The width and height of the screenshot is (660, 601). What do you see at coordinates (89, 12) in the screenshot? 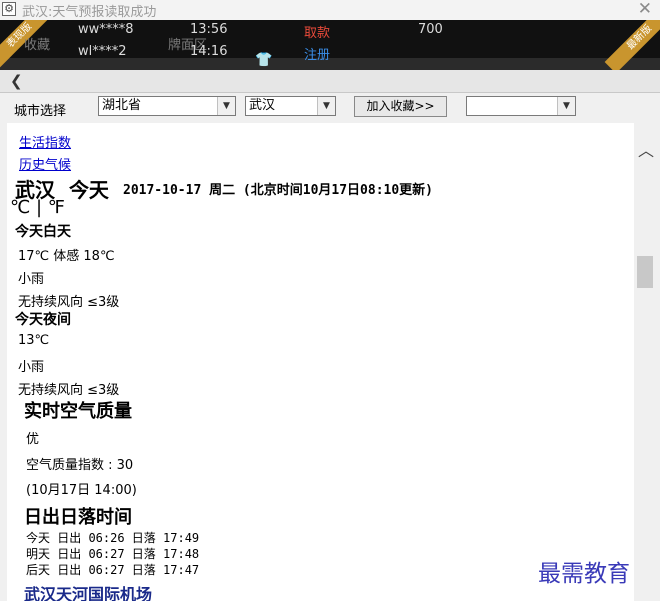
I see `window-title: 武汉:天气预报读取成功` at bounding box center [89, 12].